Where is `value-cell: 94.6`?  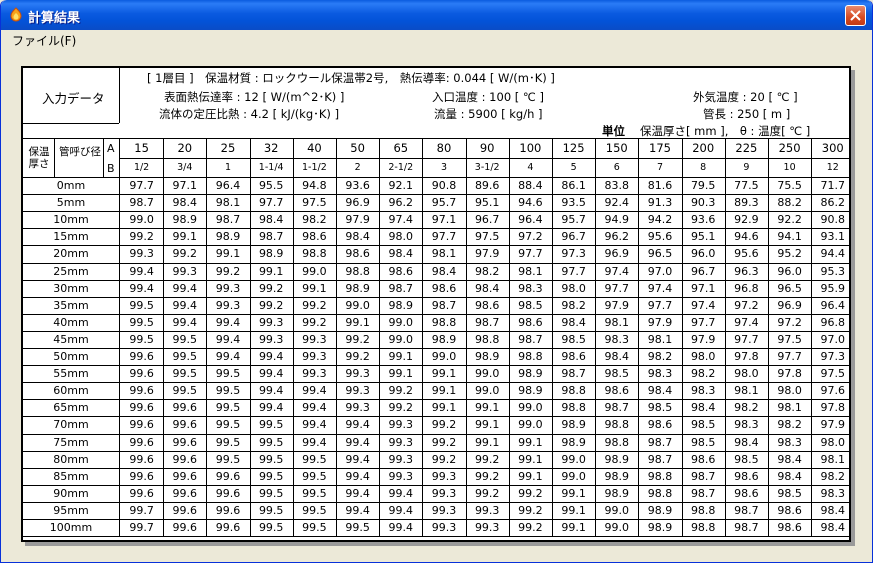
value-cell: 94.6 is located at coordinates (530, 203).